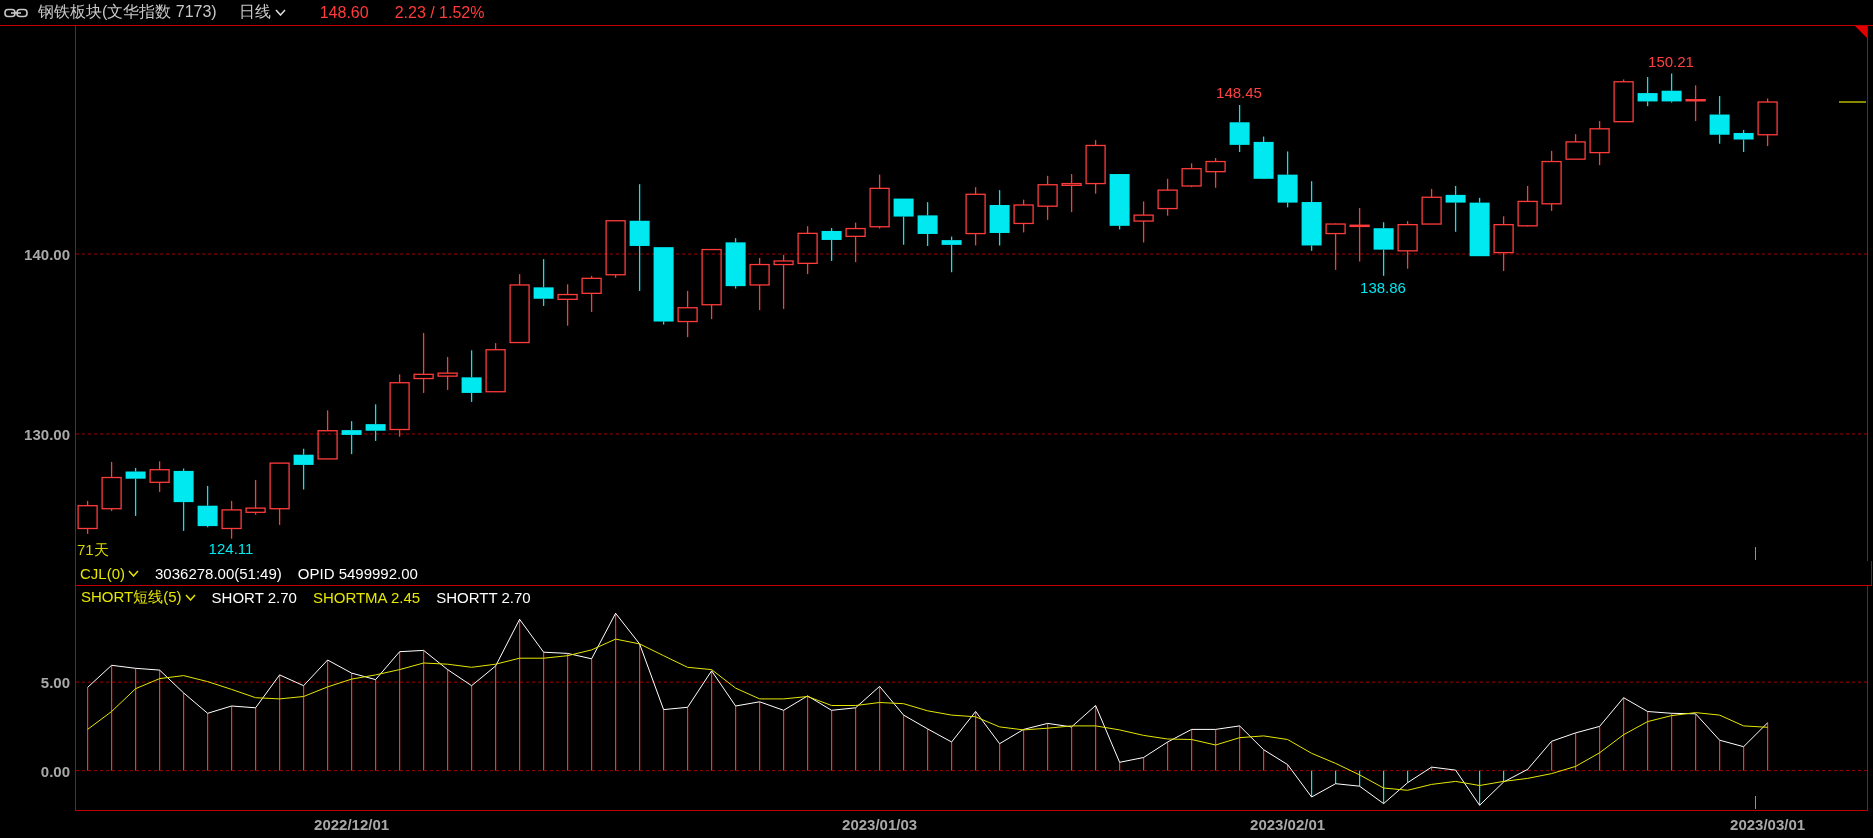 Image resolution: width=1873 pixels, height=838 pixels. What do you see at coordinates (55, 683) in the screenshot?
I see `indicator-axis-label: 5.00` at bounding box center [55, 683].